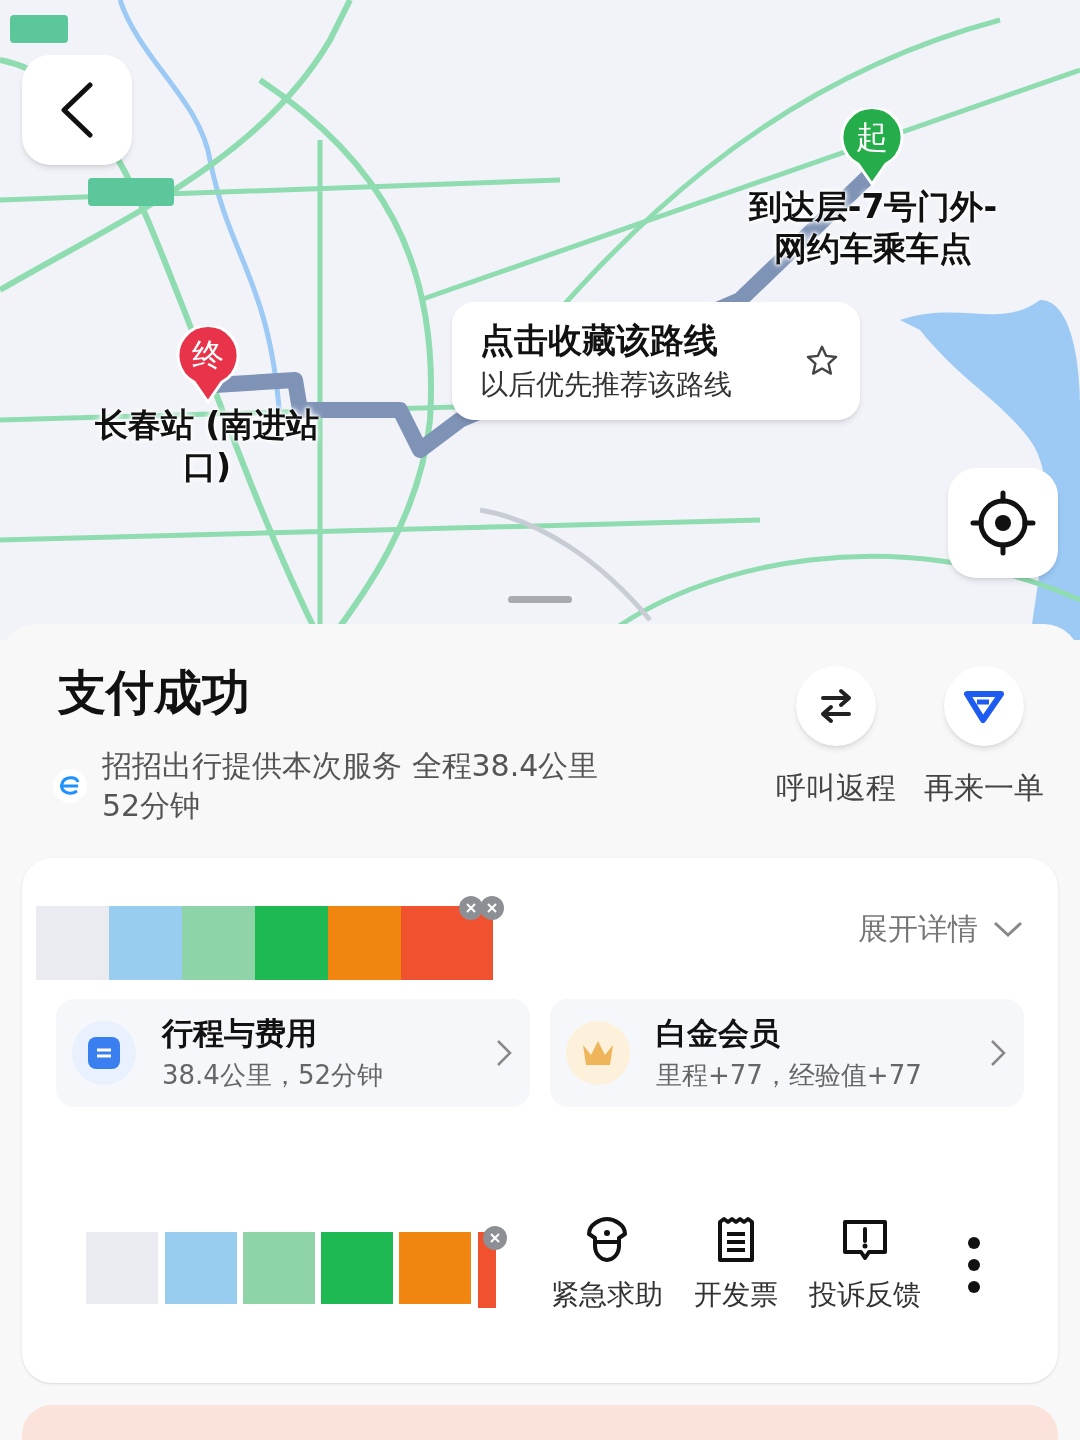 The height and width of the screenshot is (1440, 1080). Describe the element at coordinates (70, 786) in the screenshot. I see `provider-logo-icon` at that location.